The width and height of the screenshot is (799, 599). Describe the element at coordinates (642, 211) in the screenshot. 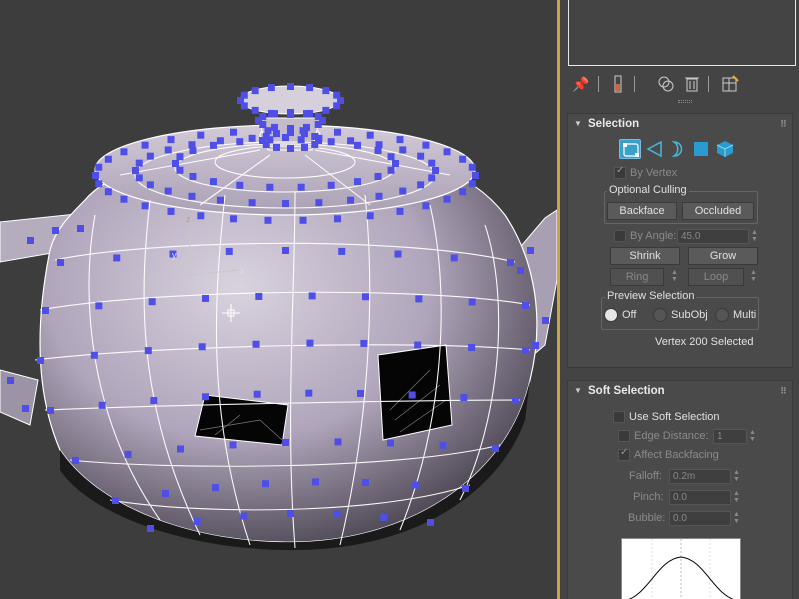

I see `backface-button: Backface` at that location.